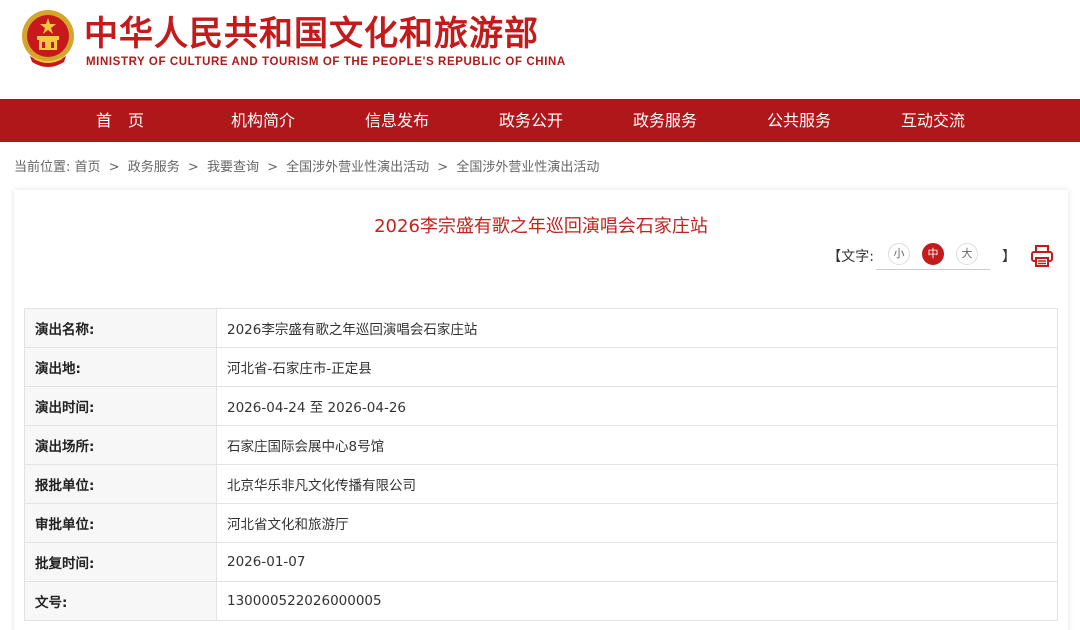 This screenshot has width=1080, height=630. I want to click on main-nav: 首 页 机构简介 信息发布 政务公开 政务服务 公共服务 互动交流, so click(540, 120).